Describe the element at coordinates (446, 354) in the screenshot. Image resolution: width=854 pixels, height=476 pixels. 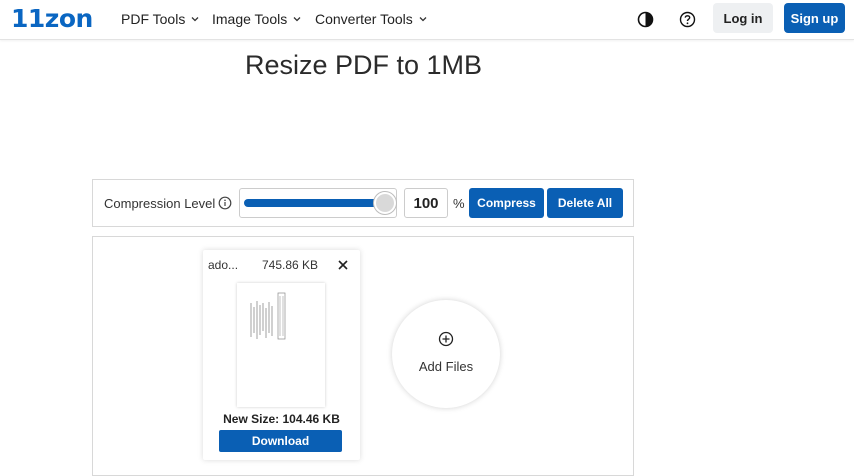
I see `add-files-button: Add Files` at that location.